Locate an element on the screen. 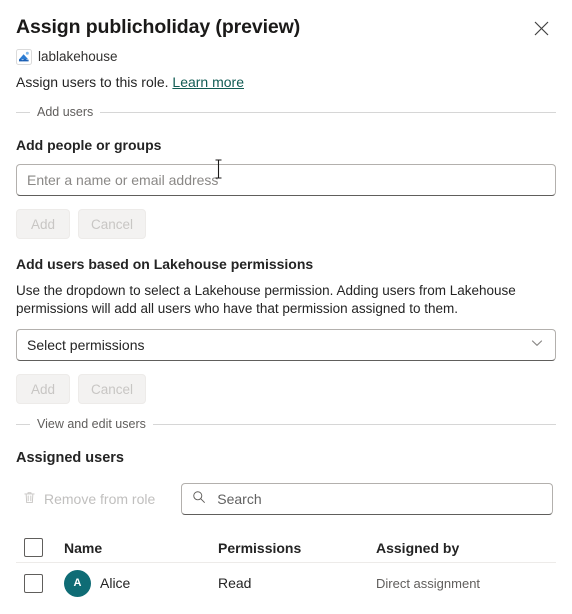 The width and height of the screenshot is (572, 614). remove-from-role-button: Remove from role is located at coordinates (90, 499).